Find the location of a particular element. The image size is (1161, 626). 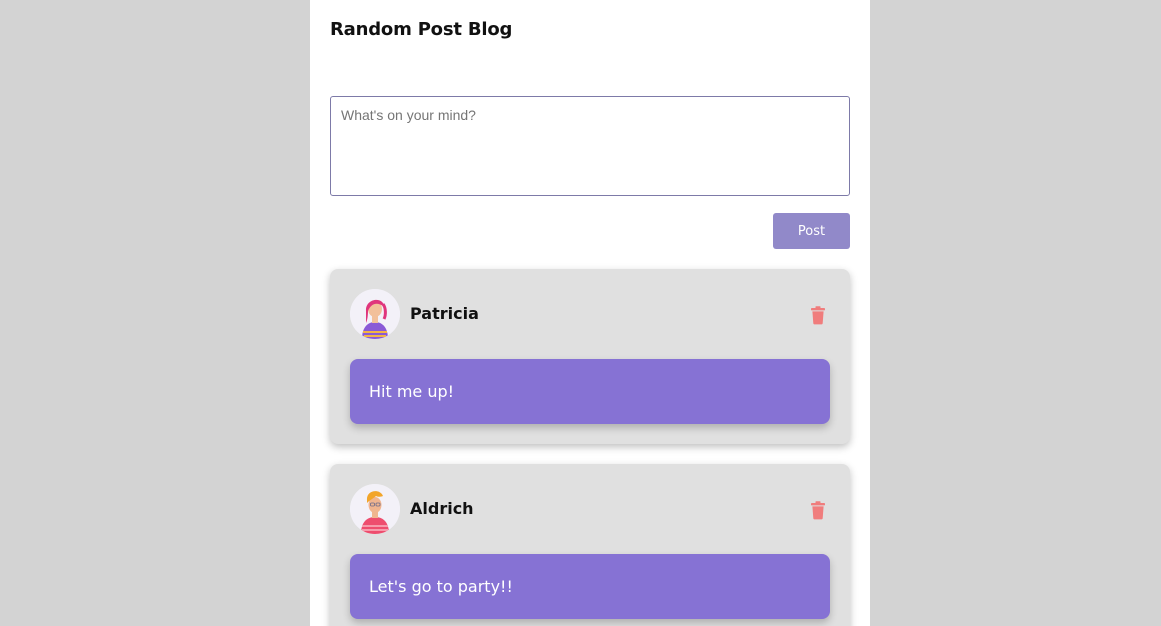

page-title: Random Post Blog is located at coordinates (421, 29).